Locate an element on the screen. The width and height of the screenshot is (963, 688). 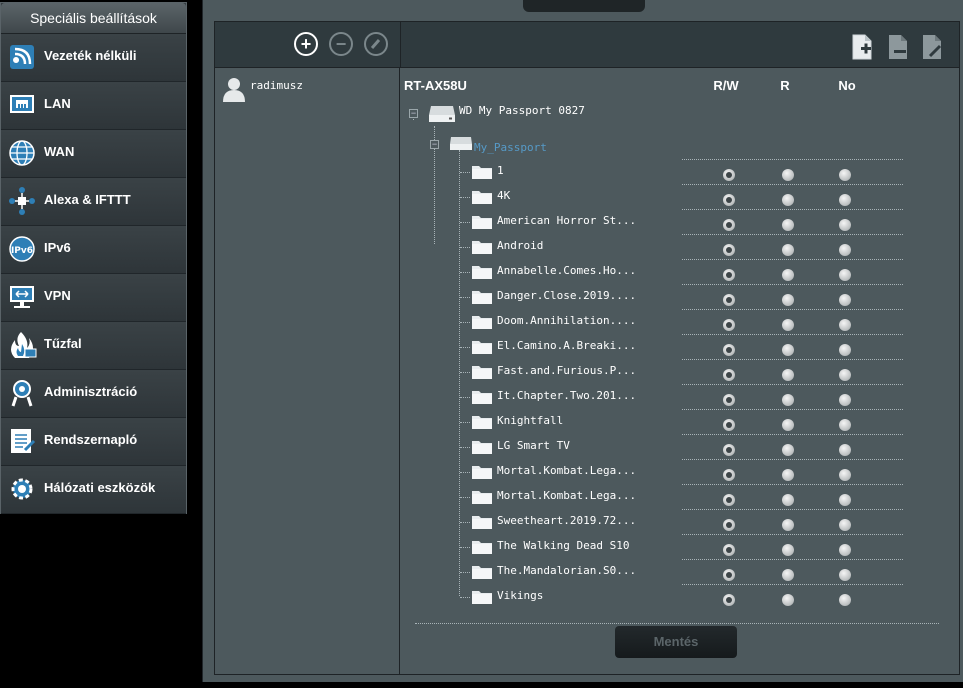
add-folder-icon is located at coordinates (862, 47).